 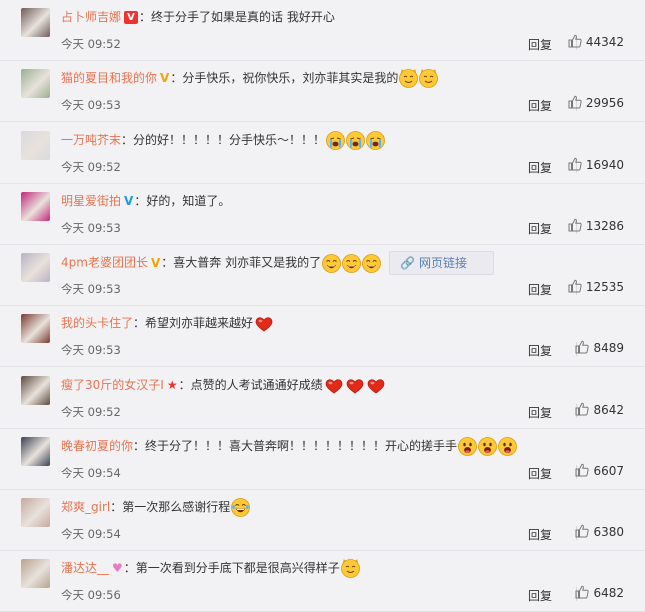 I want to click on like-count: 6380, so click(x=608, y=532).